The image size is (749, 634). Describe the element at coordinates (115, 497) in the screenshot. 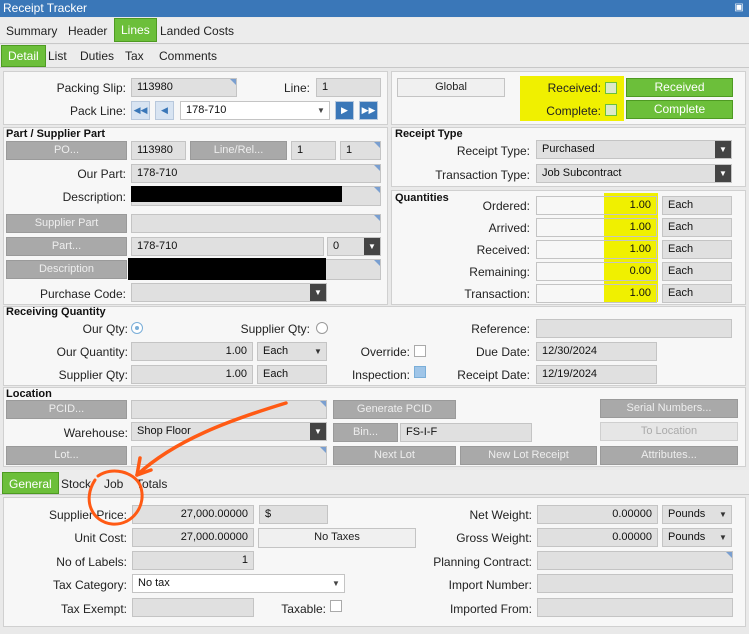

I see `annotation-circle` at that location.